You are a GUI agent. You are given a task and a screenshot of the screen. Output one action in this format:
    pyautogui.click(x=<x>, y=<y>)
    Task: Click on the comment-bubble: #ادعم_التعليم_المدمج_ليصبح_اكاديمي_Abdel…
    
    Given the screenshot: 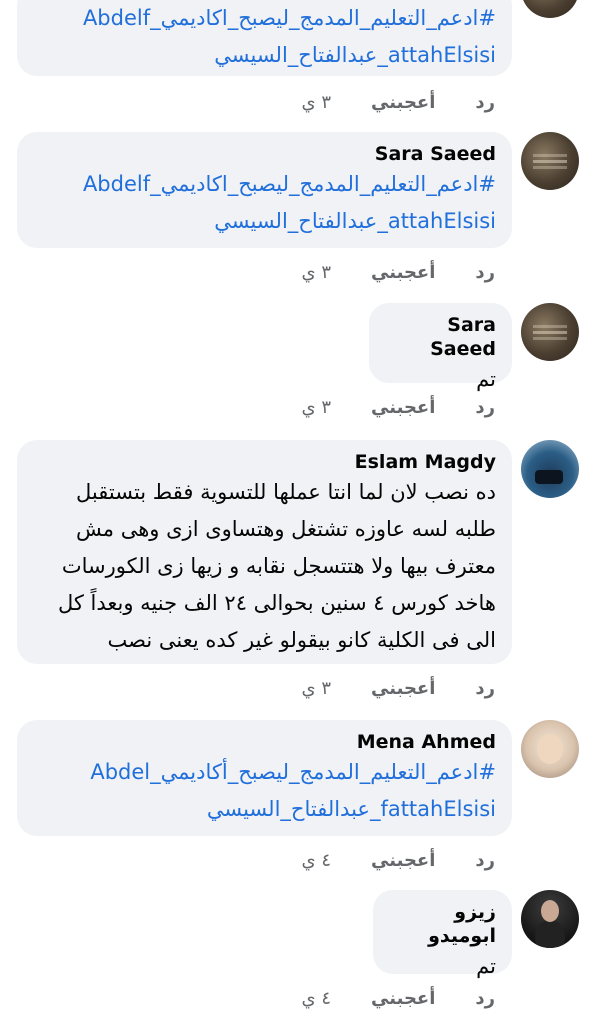 What is the action you would take?
    pyautogui.click(x=264, y=38)
    